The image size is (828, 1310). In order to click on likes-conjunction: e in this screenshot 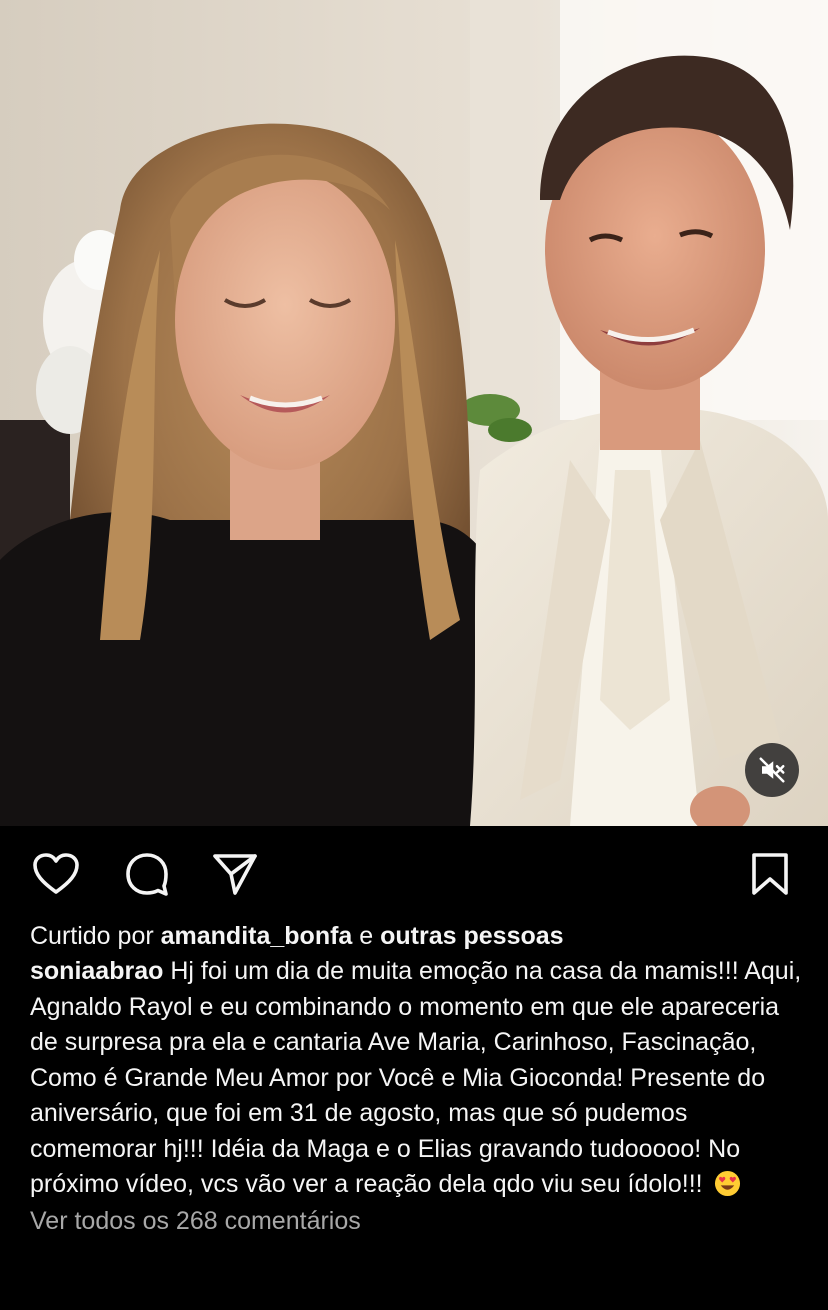, I will do `click(366, 936)`.